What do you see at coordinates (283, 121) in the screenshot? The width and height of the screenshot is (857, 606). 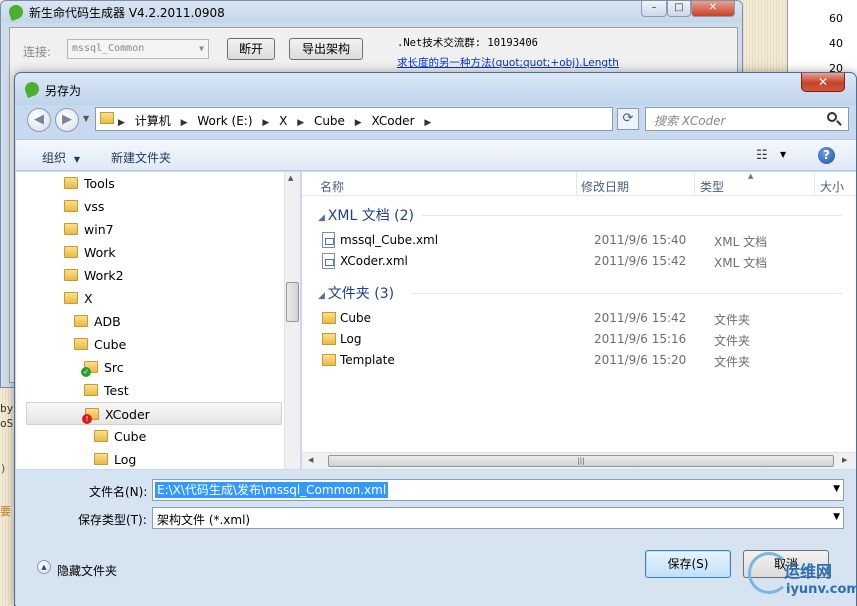 I see `breadcrumb-item: X` at bounding box center [283, 121].